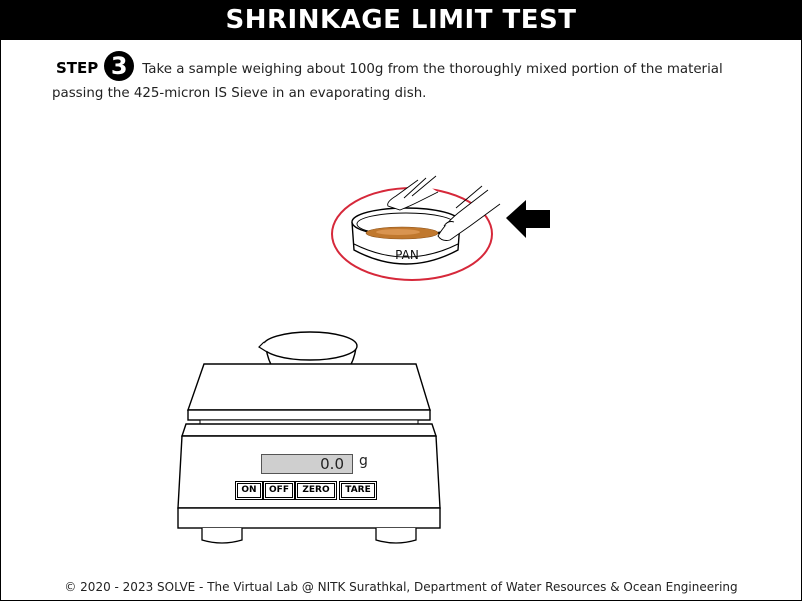 Image resolution: width=802 pixels, height=601 pixels. What do you see at coordinates (358, 490) in the screenshot?
I see `tare-button: TARE` at bounding box center [358, 490].